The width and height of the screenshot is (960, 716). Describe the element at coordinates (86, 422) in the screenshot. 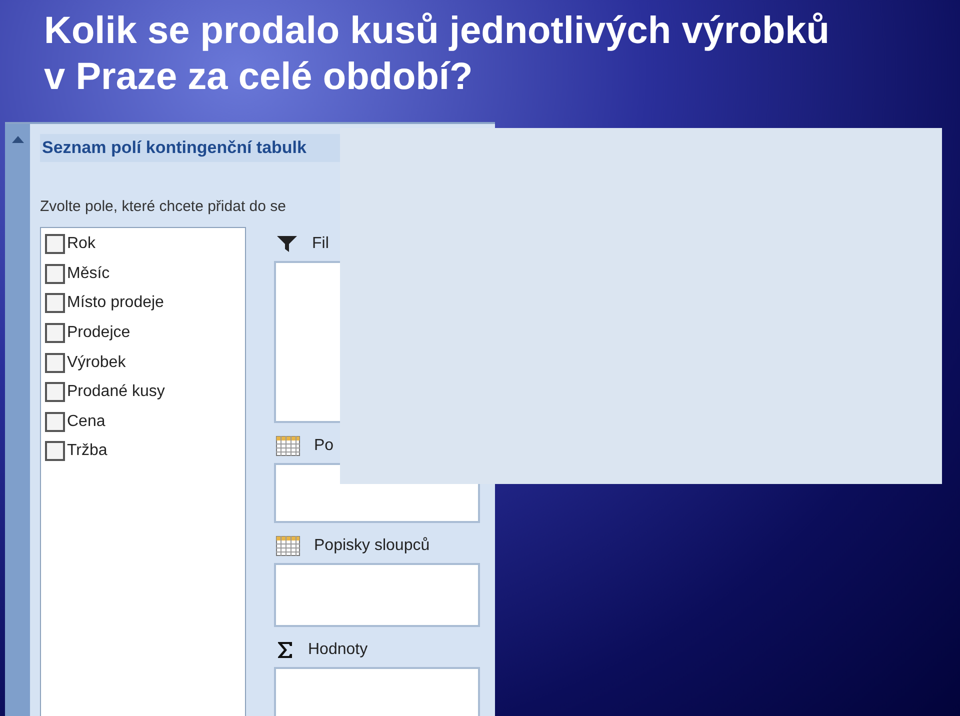

I see `field-label: Cena` at that location.